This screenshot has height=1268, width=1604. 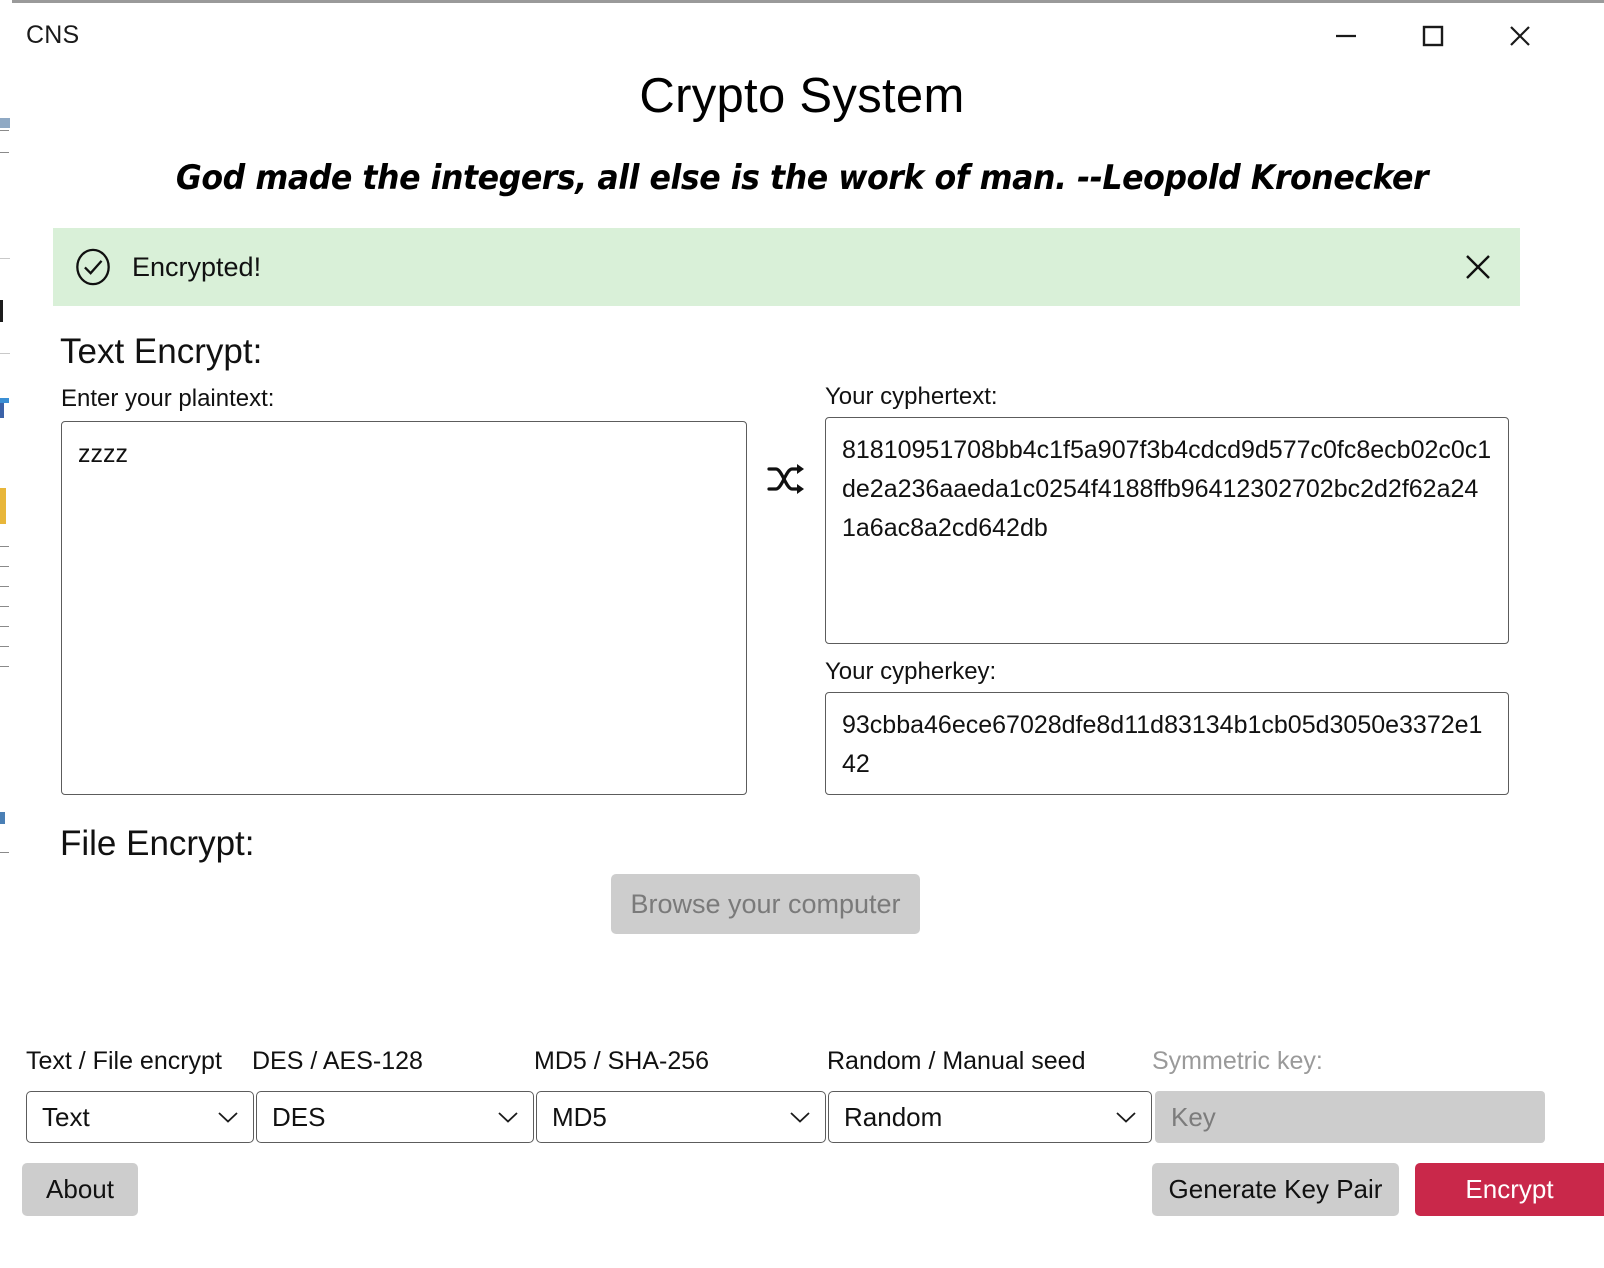 What do you see at coordinates (53, 35) in the screenshot?
I see `app-title: CNS` at bounding box center [53, 35].